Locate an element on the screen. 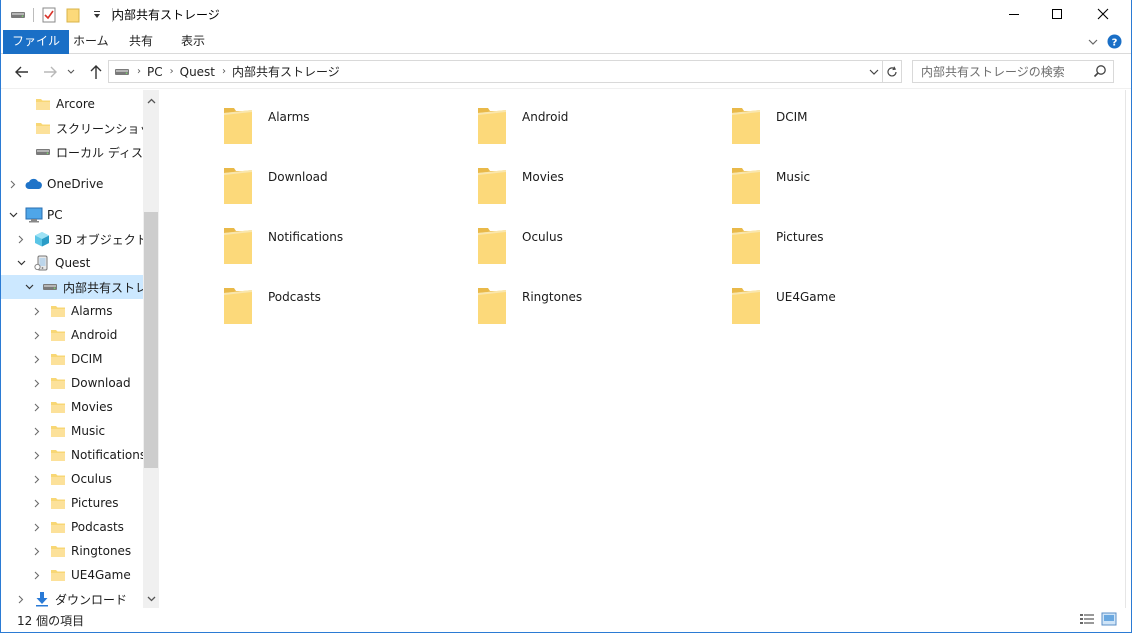  scroll-thumb is located at coordinates (151, 340).